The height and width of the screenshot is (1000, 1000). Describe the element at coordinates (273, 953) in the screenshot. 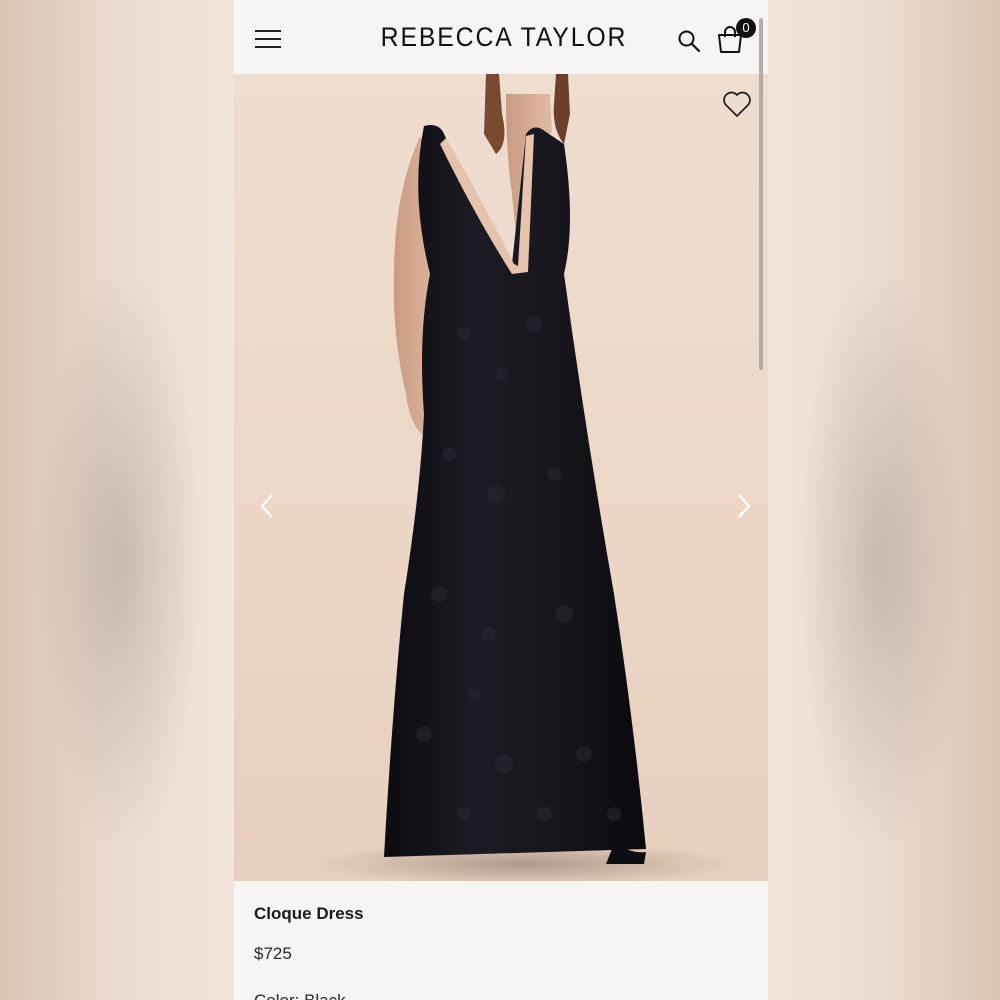

I see `product-price: $725` at that location.